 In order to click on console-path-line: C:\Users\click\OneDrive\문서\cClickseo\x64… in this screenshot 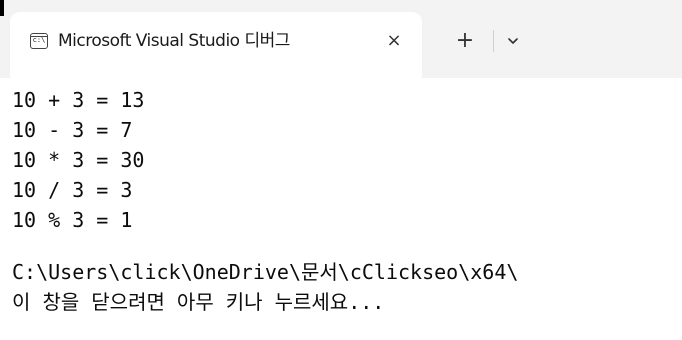, I will do `click(265, 272)`.